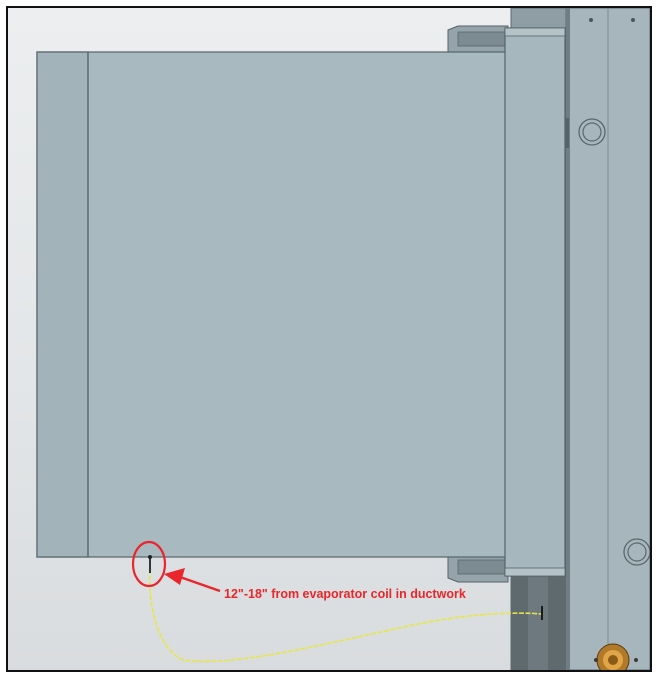 This screenshot has width=658, height=678. I want to click on temperature-sensor-probe, so click(150, 564).